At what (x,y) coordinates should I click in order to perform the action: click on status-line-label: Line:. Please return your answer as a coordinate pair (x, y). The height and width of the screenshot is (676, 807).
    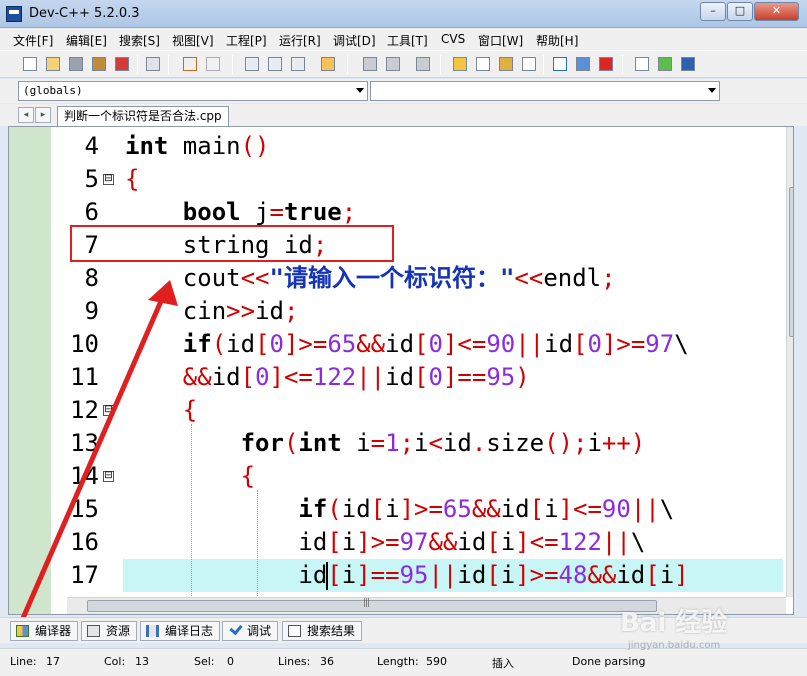
    Looking at the image, I should click on (23, 661).